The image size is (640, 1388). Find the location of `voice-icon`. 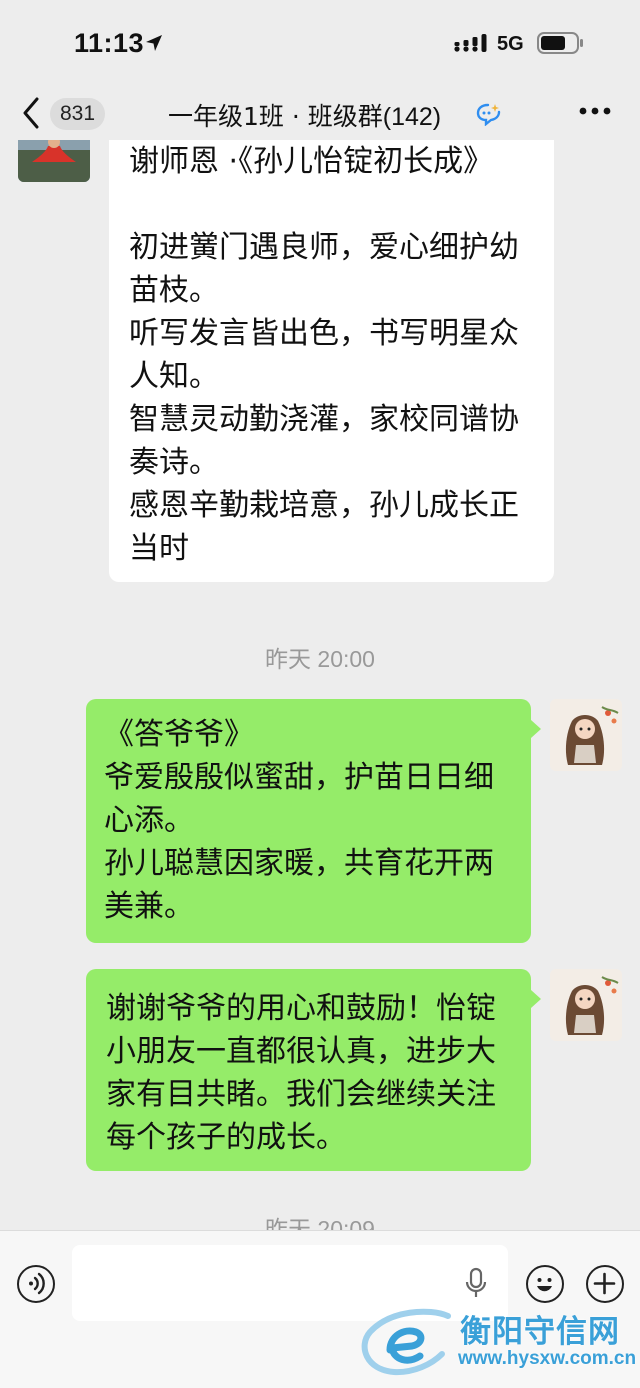

voice-icon is located at coordinates (37, 1283).